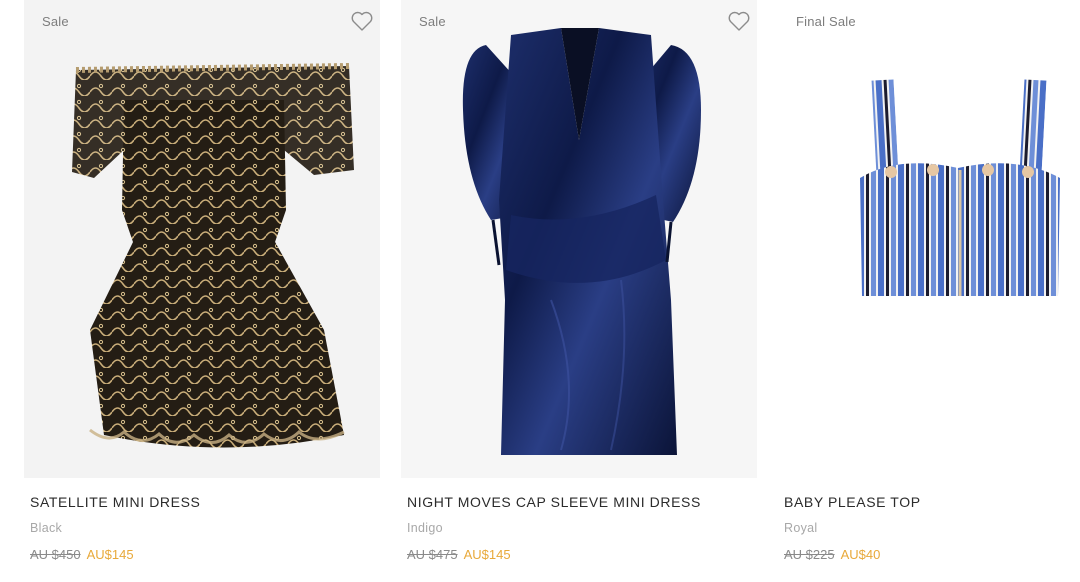  I want to click on final-sale-badge: Final Sale, so click(826, 21).